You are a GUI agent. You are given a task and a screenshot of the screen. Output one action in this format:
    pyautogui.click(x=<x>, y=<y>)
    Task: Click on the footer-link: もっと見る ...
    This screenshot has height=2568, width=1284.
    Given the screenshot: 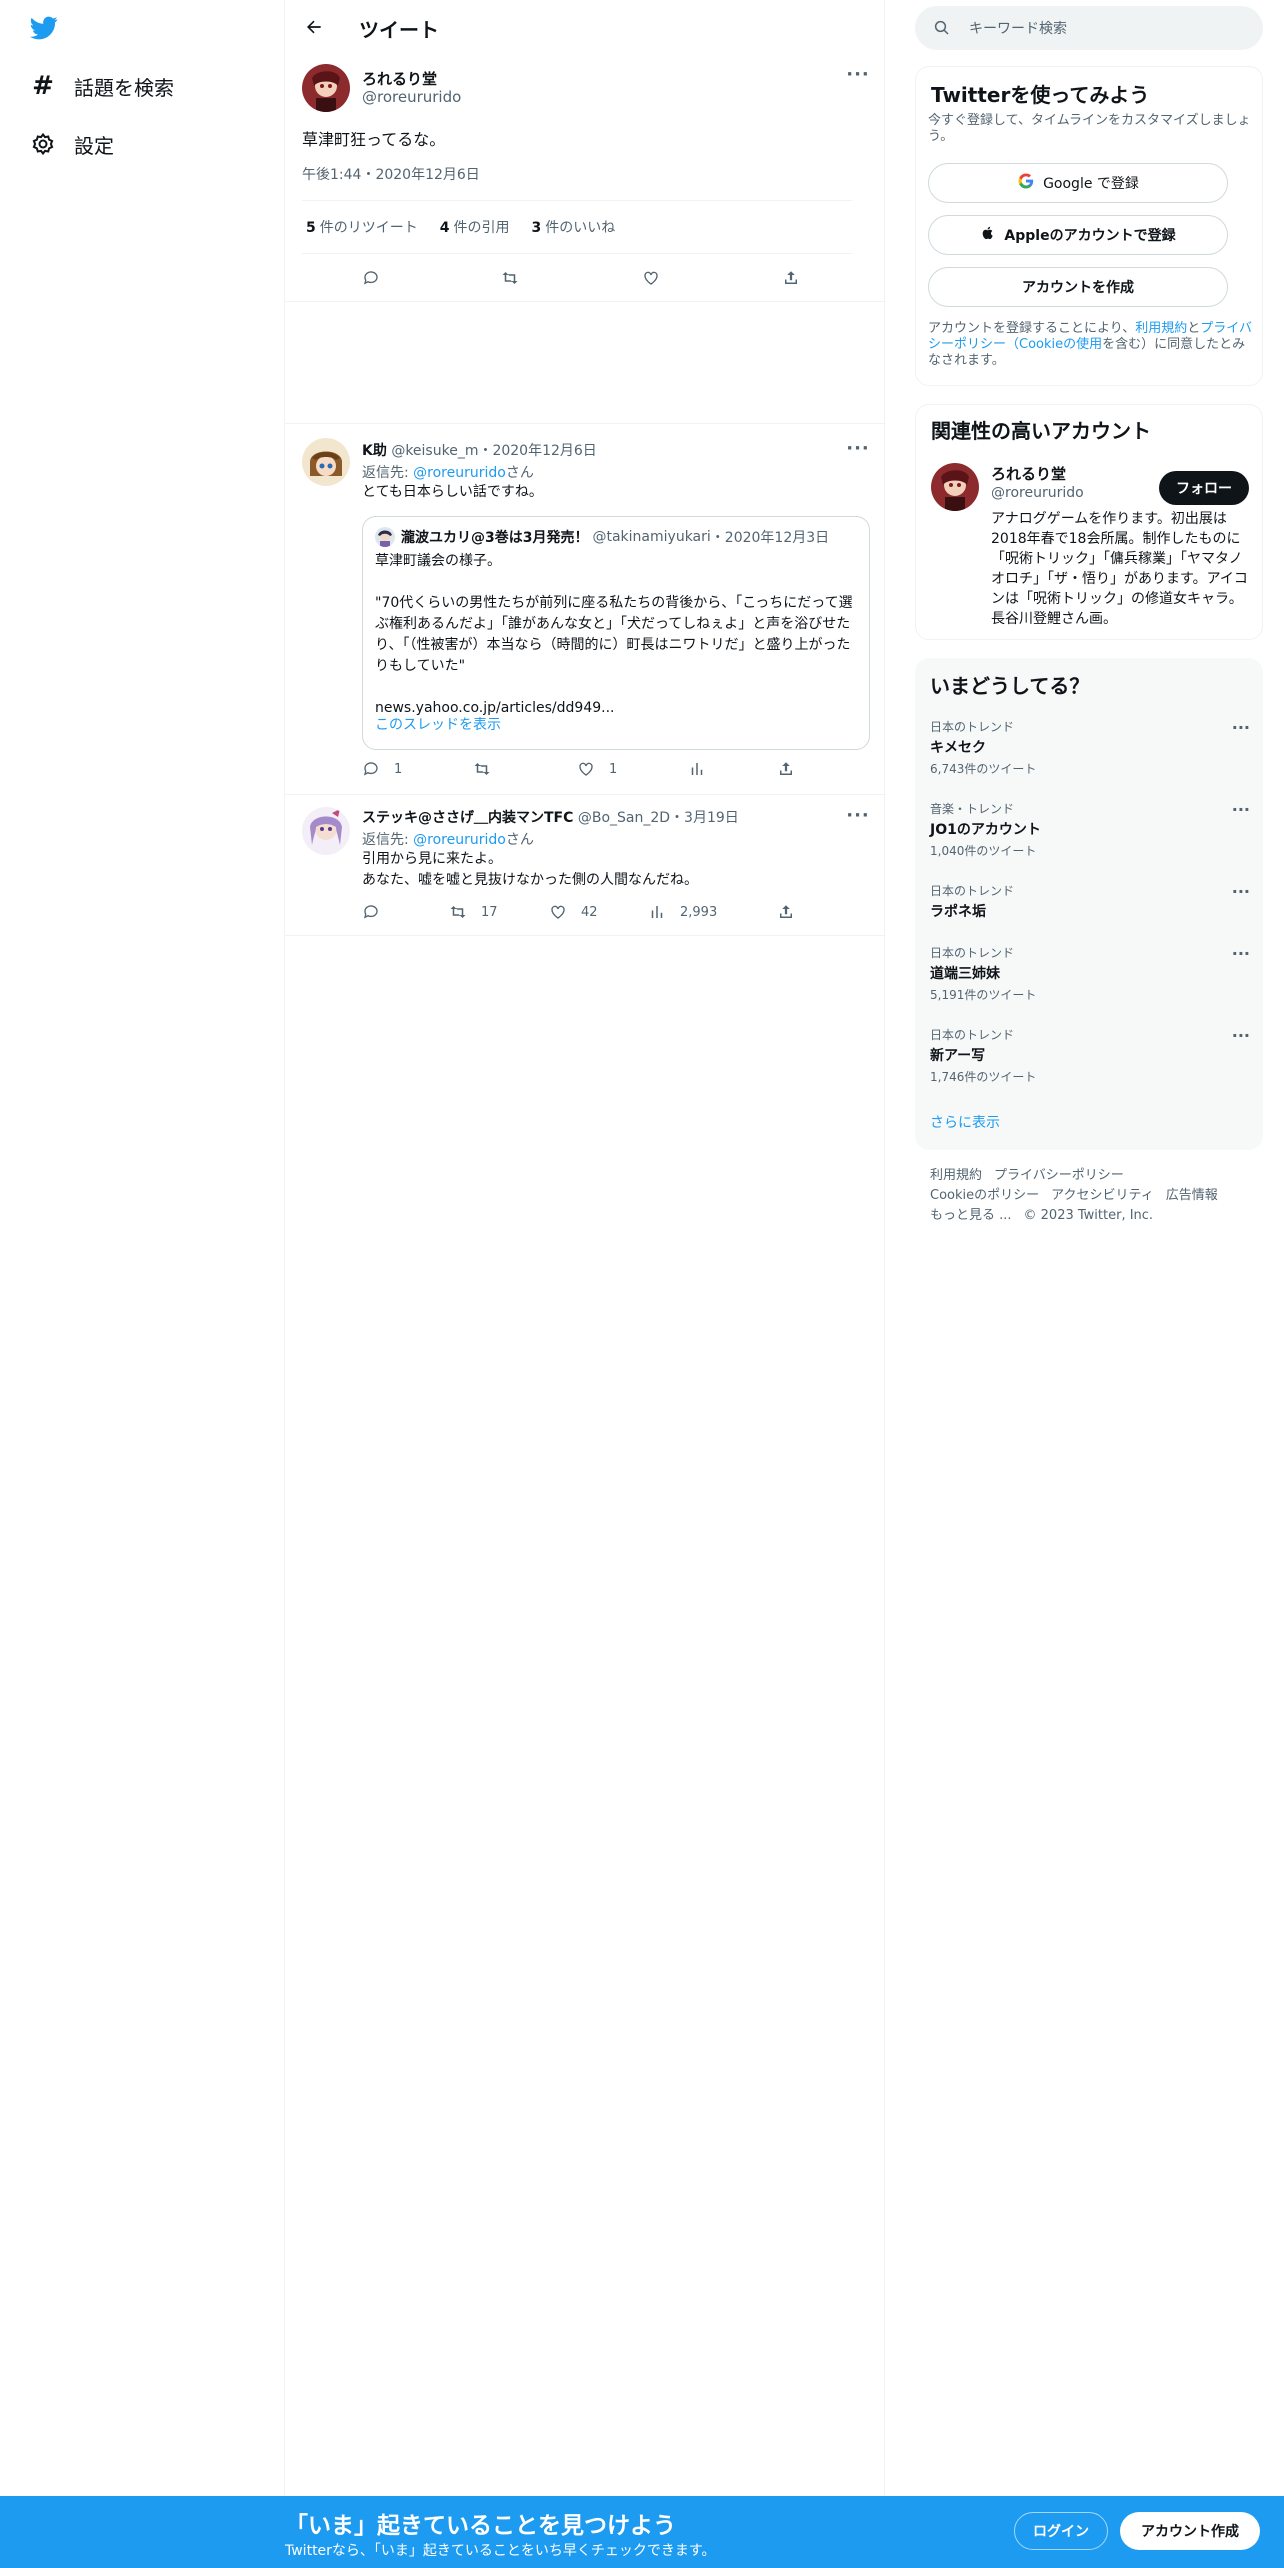 What is the action you would take?
    pyautogui.click(x=971, y=1215)
    